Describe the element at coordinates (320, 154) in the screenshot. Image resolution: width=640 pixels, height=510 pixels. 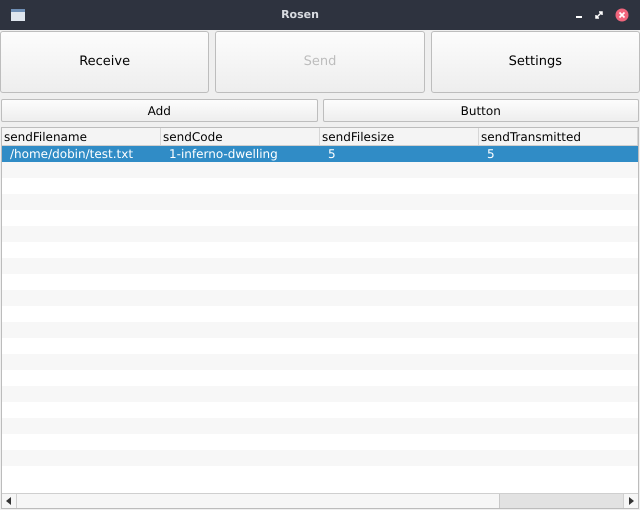
I see `table-row: /home/dobin/test.txt 1-inferno-dwelling 5 5` at that location.